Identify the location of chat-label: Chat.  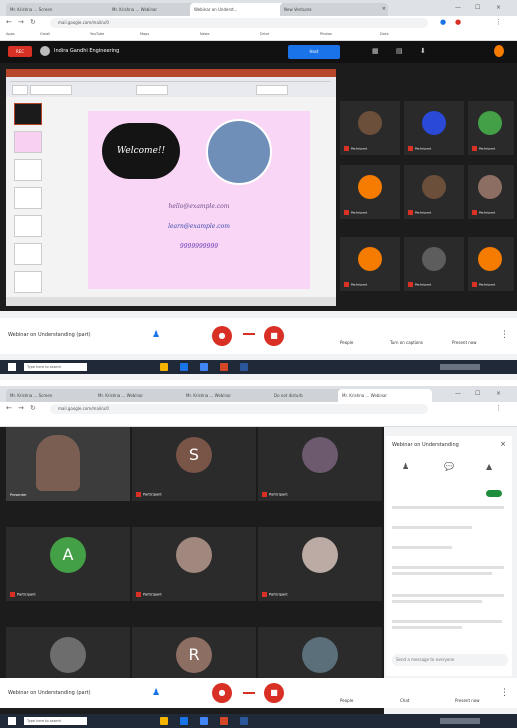
(404, 700).